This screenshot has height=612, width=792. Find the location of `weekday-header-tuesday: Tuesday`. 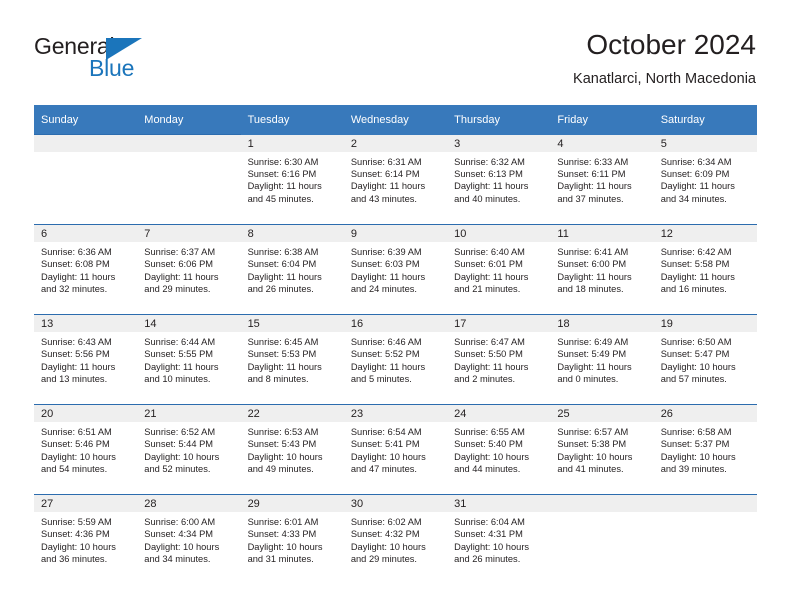

weekday-header-tuesday: Tuesday is located at coordinates (292, 120).